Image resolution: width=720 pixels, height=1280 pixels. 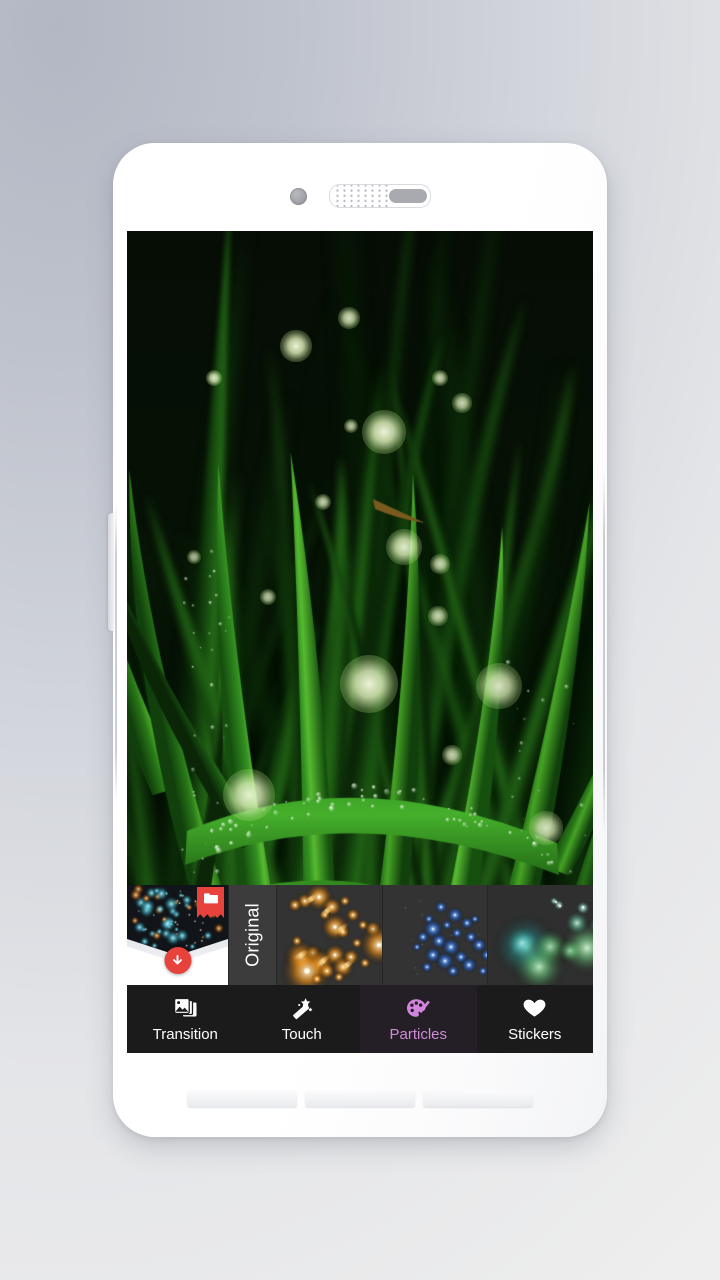 What do you see at coordinates (418, 1034) in the screenshot?
I see `tab-particles-label: Particles` at bounding box center [418, 1034].